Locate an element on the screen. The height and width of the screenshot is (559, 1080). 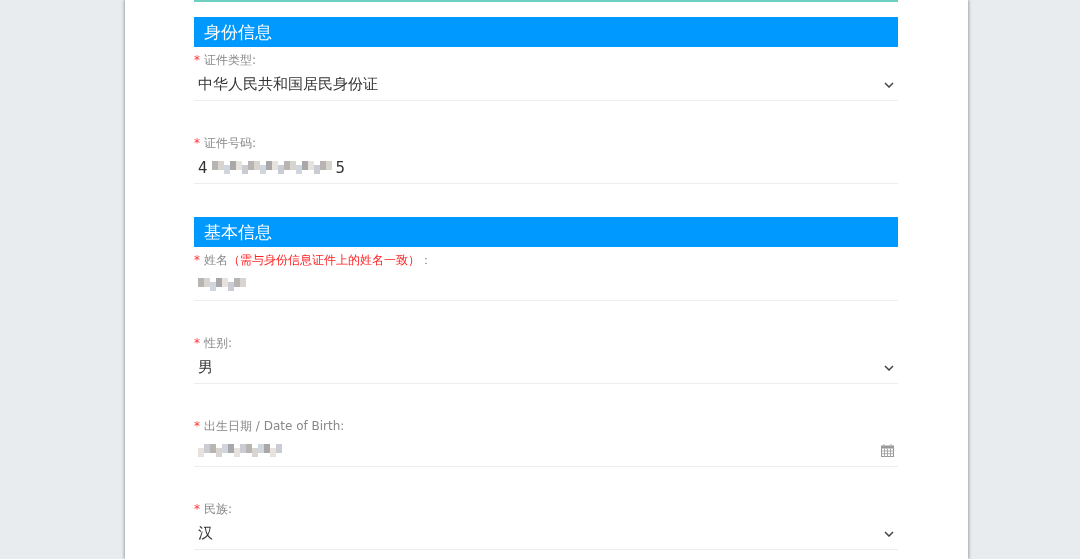
field-label: 民族: is located at coordinates (218, 509).